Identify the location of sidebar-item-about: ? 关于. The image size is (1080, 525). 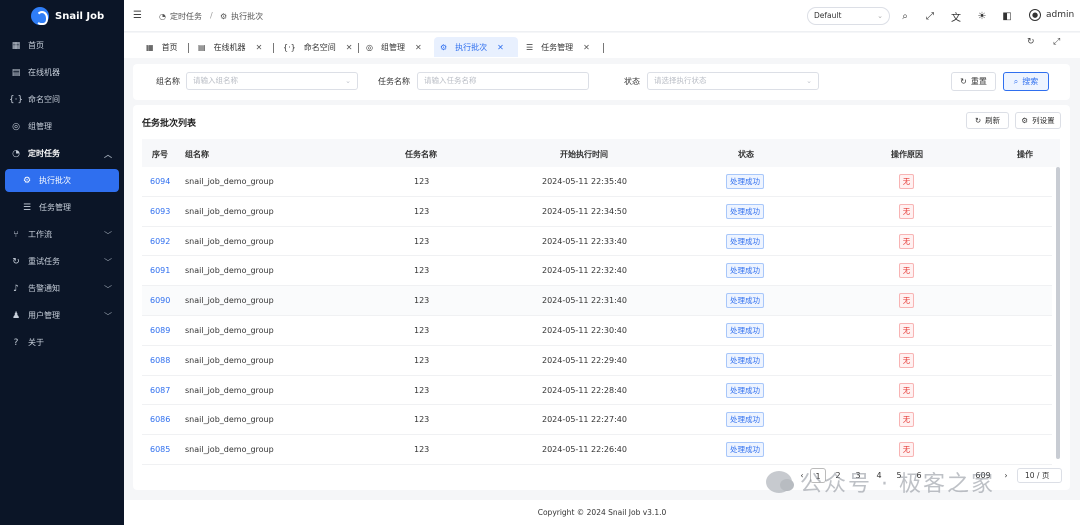
(62, 342).